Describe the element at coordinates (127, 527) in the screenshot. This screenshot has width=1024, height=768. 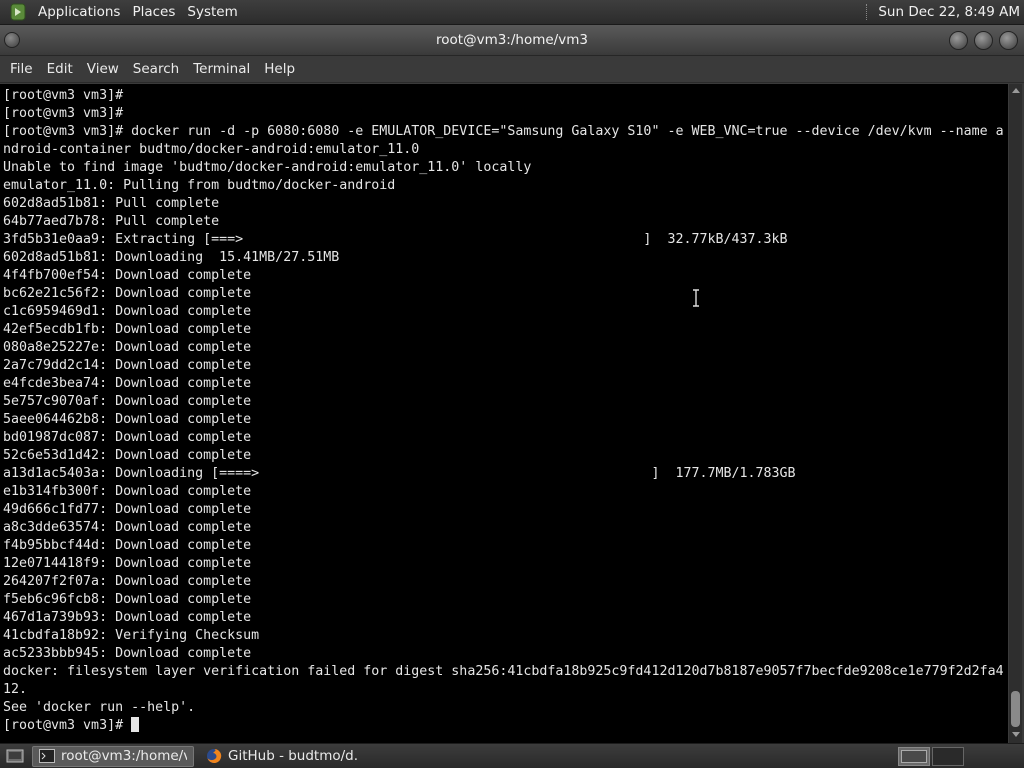
I see `terminal-line: a8c3dde63574: Download complete` at that location.